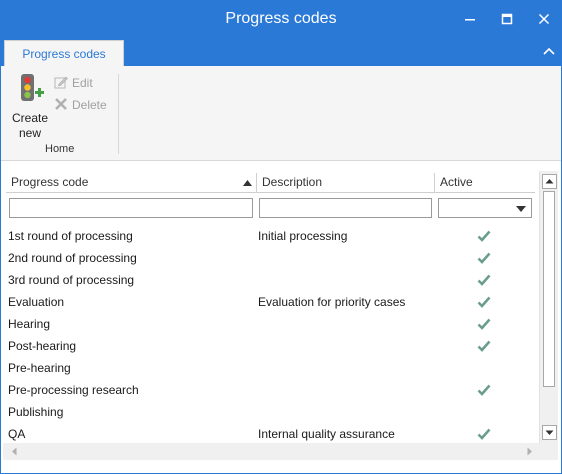  What do you see at coordinates (29, 324) in the screenshot?
I see `progress-code-cell: Hearing` at bounding box center [29, 324].